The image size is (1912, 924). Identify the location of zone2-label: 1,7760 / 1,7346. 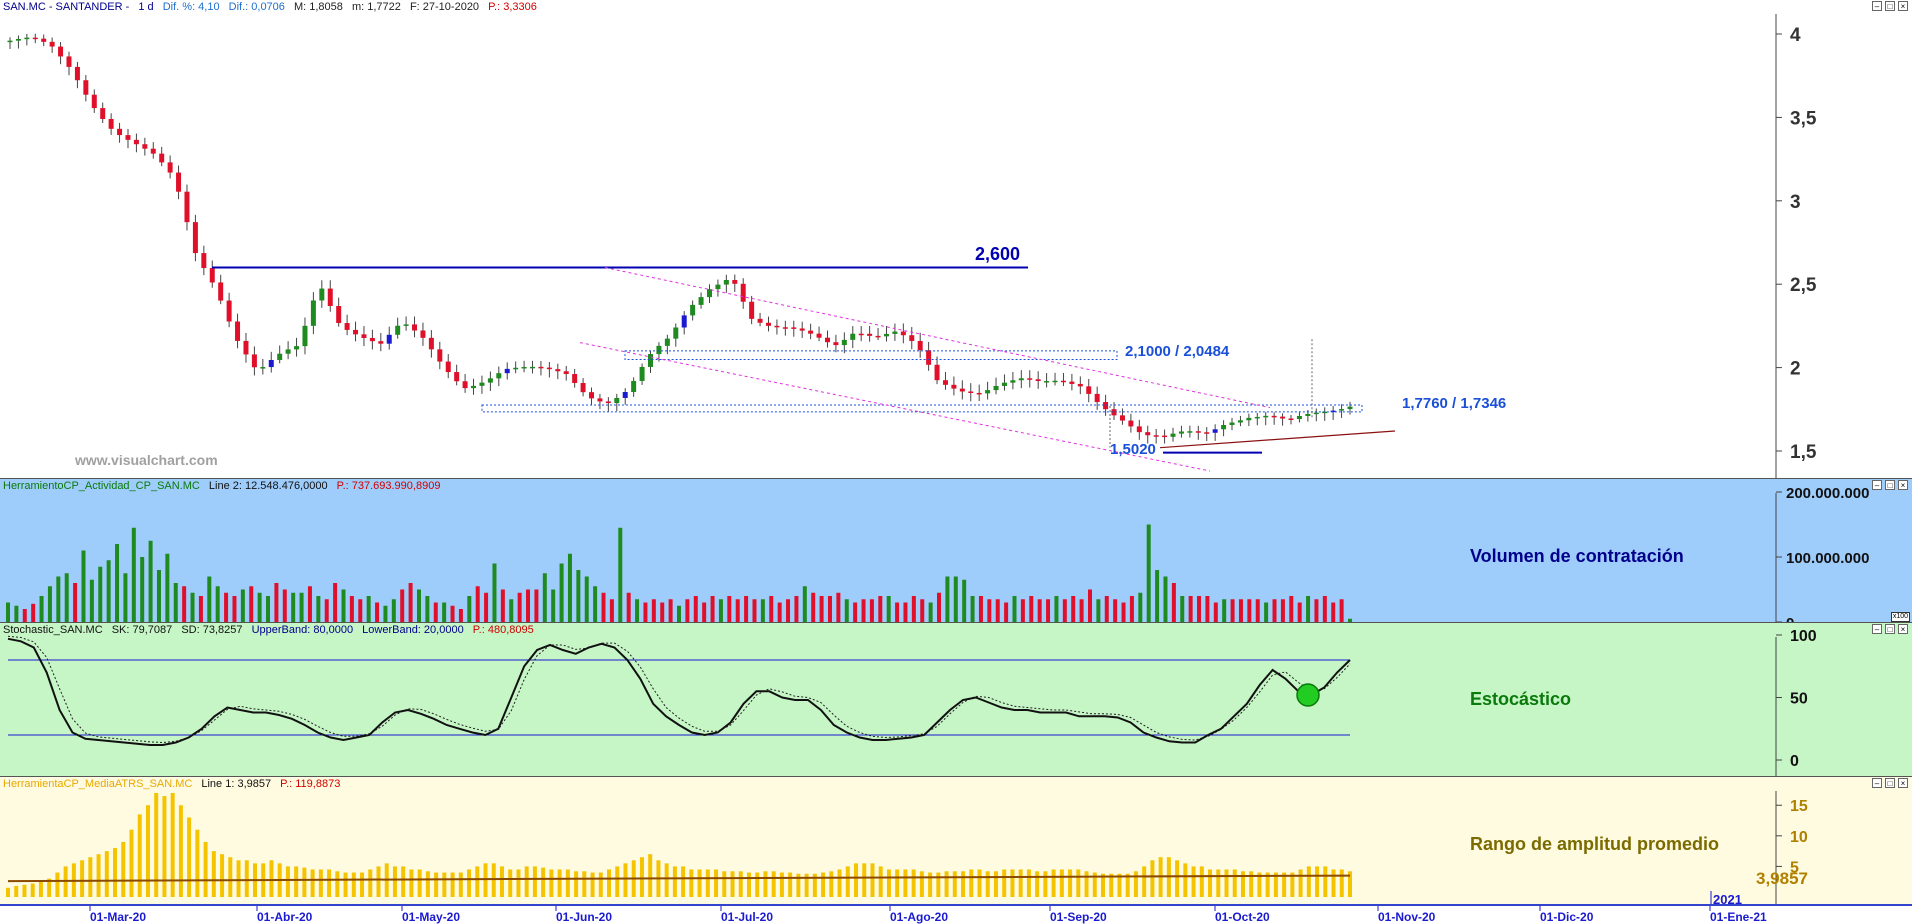
(1454, 403).